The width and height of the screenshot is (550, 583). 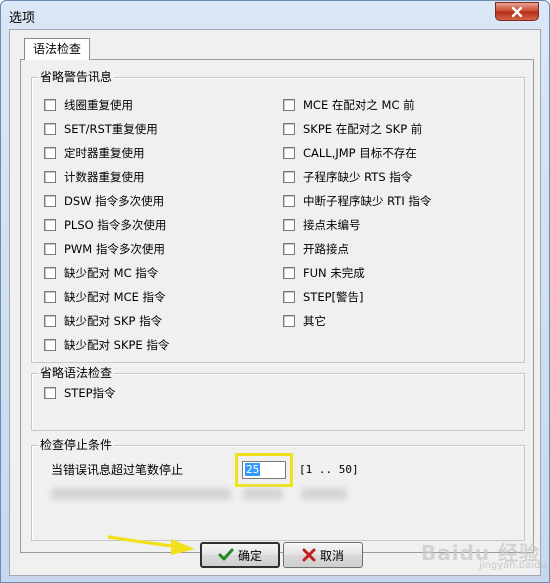 I want to click on blurred-row, so click(x=141, y=494).